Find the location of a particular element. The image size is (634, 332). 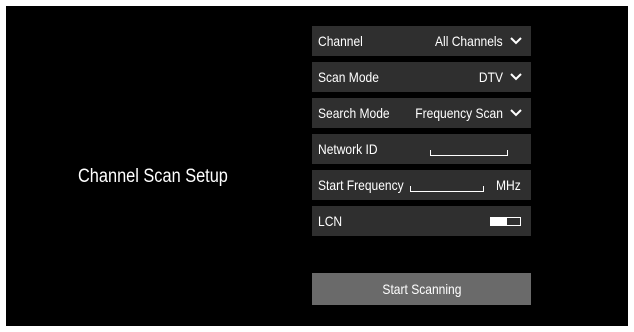

scan-mode-label: Scan Mode is located at coordinates (348, 77).